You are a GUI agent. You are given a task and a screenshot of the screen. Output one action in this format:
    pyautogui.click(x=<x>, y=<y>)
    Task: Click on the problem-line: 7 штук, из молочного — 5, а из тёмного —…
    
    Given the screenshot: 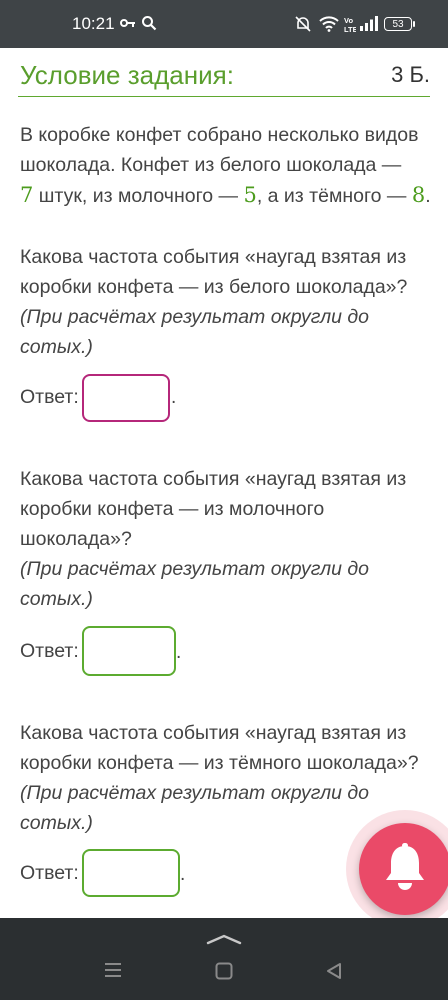 What is the action you would take?
    pyautogui.click(x=226, y=195)
    